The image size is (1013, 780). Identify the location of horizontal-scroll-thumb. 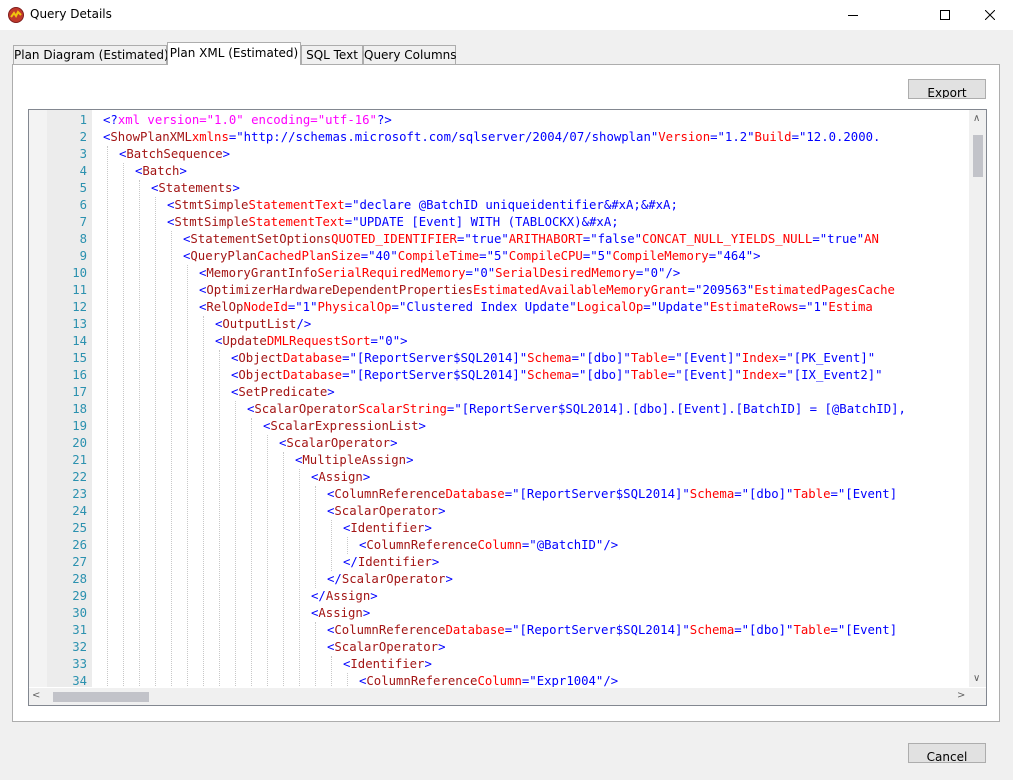
(101, 697).